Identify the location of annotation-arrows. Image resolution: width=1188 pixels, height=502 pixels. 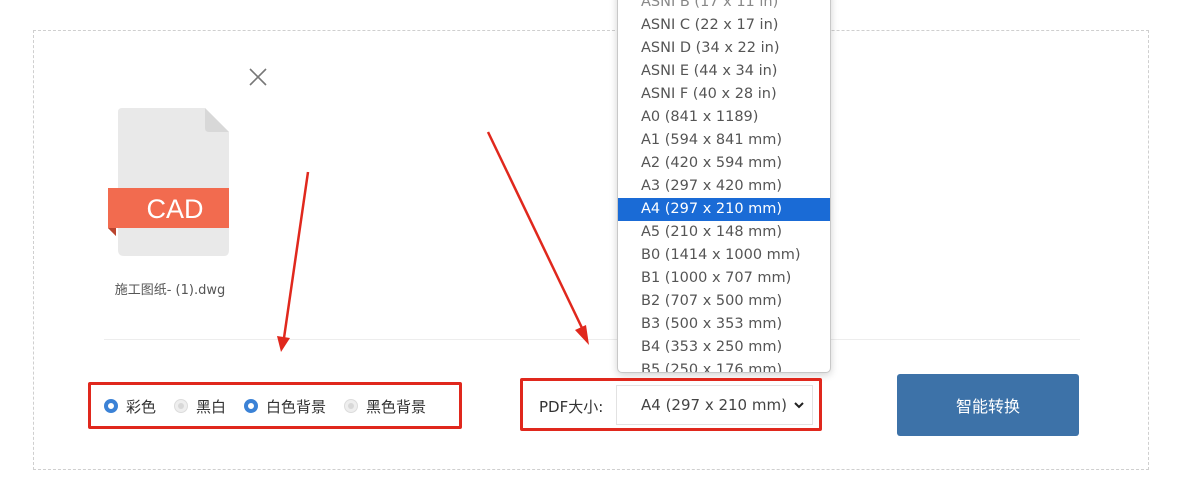
(433, 241).